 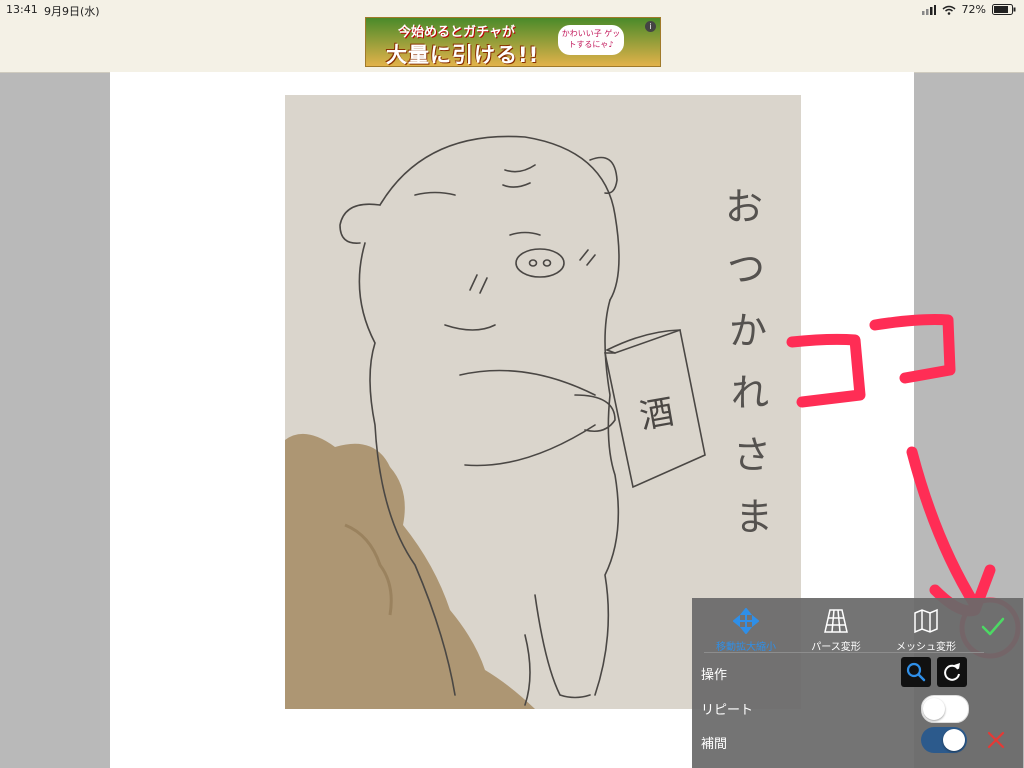 I want to click on transform-panel: 移動拡大縮小 パース変形 メッシュ変形 操作 リピート 補間, so click(x=857, y=683).